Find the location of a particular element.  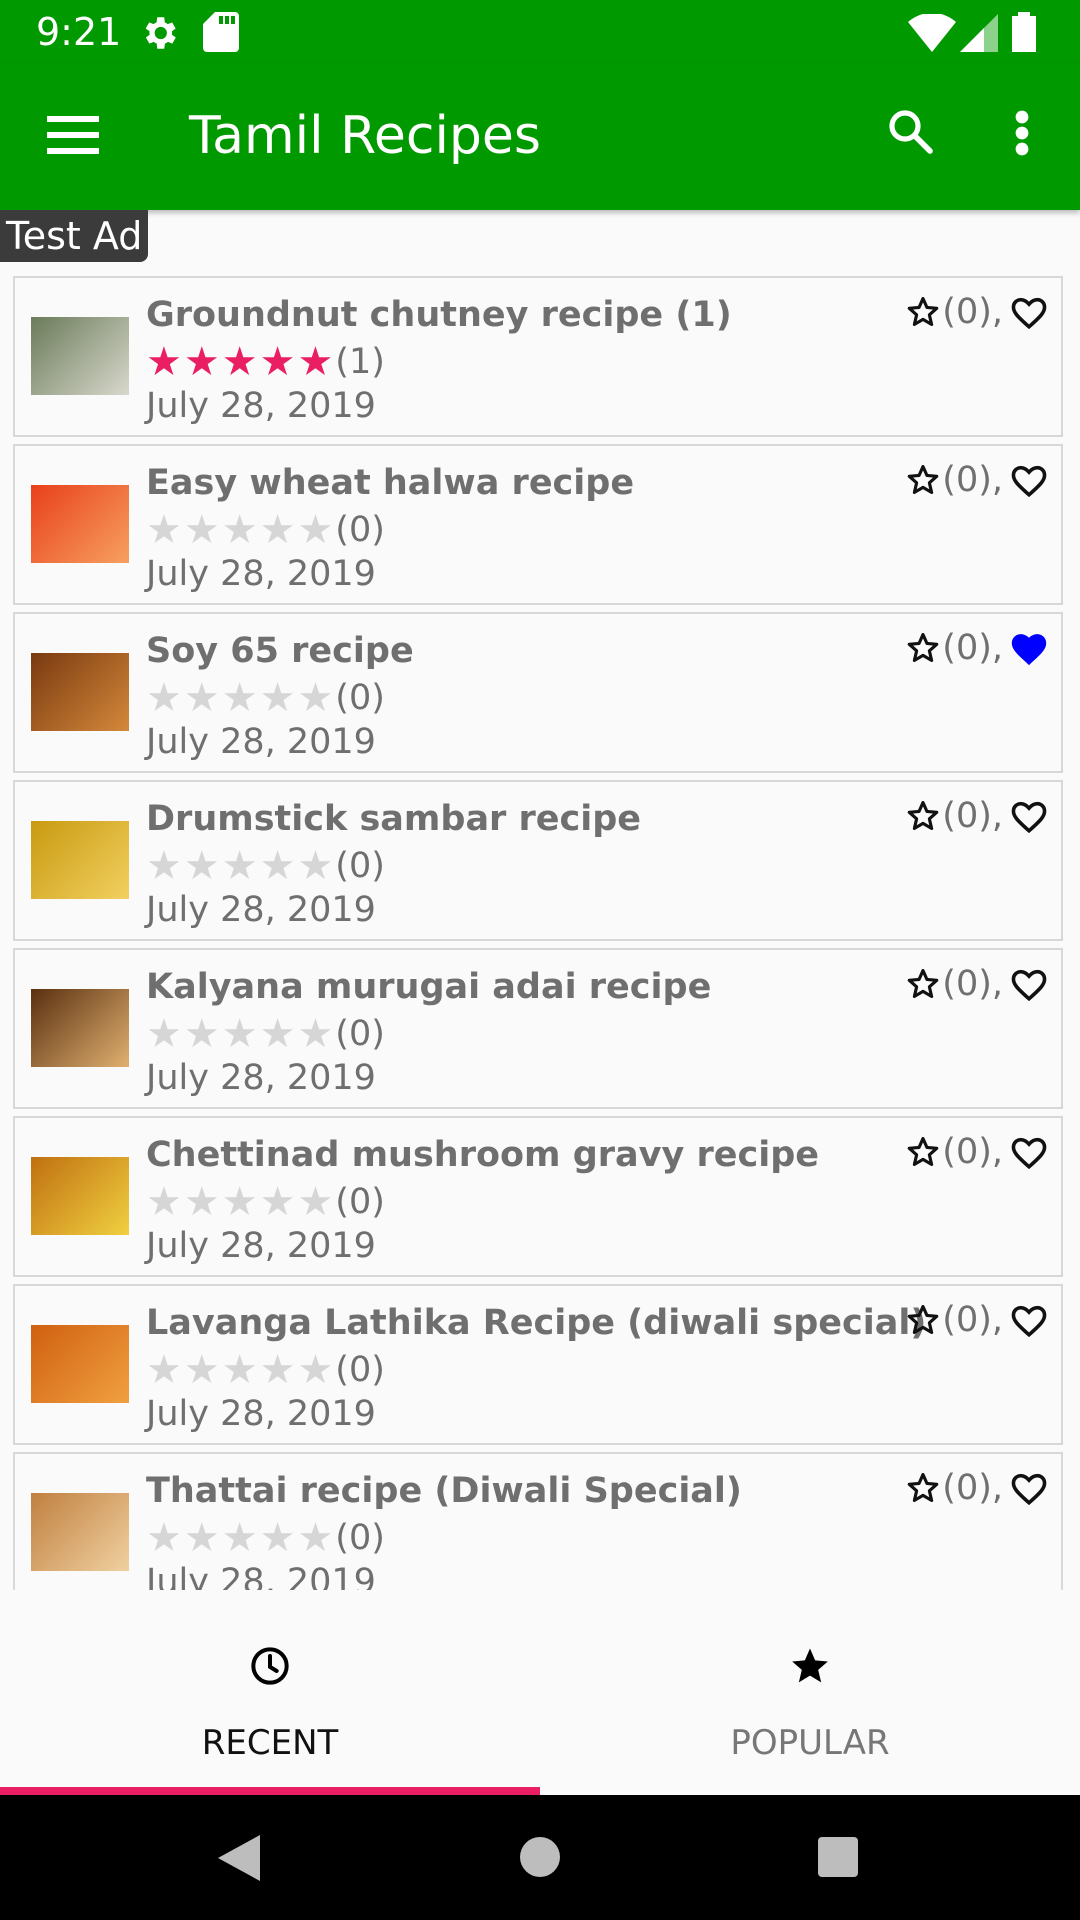

system-nav-bar is located at coordinates (540, 1857).